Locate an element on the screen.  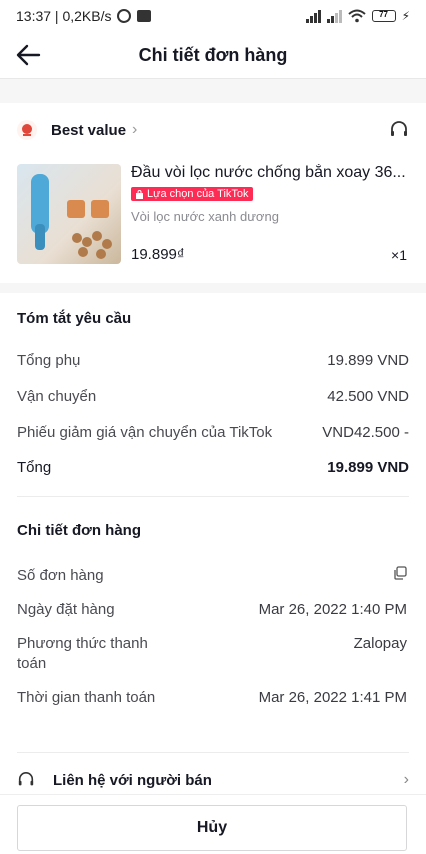
summary-row-shipping: Vận chuyển 42.500 VND is located at coordinates (213, 396).